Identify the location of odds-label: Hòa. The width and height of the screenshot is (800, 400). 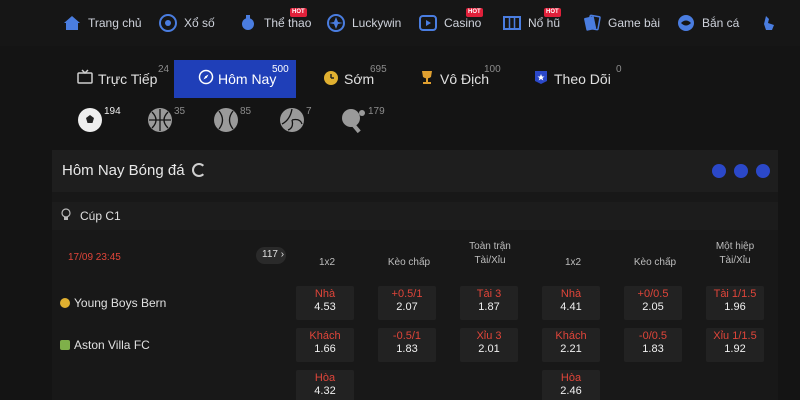
(325, 378).